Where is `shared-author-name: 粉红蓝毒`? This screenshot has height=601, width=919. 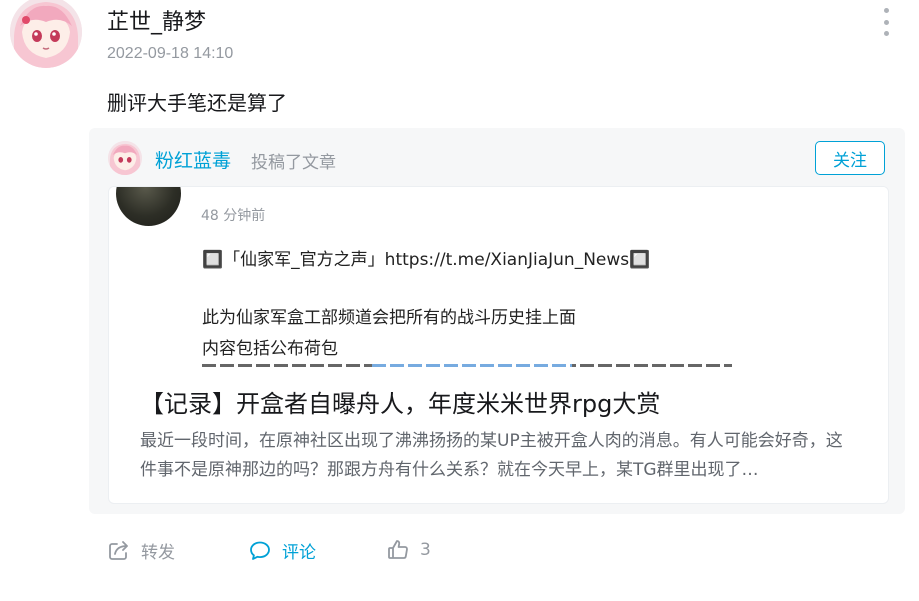 shared-author-name: 粉红蓝毒 is located at coordinates (193, 159).